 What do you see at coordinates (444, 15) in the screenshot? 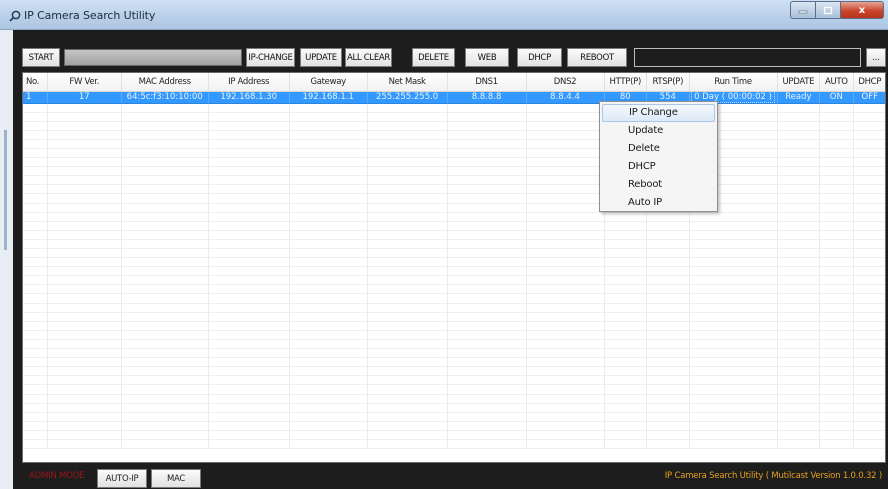
I see `title-bar: IP Camera Search Utility x` at bounding box center [444, 15].